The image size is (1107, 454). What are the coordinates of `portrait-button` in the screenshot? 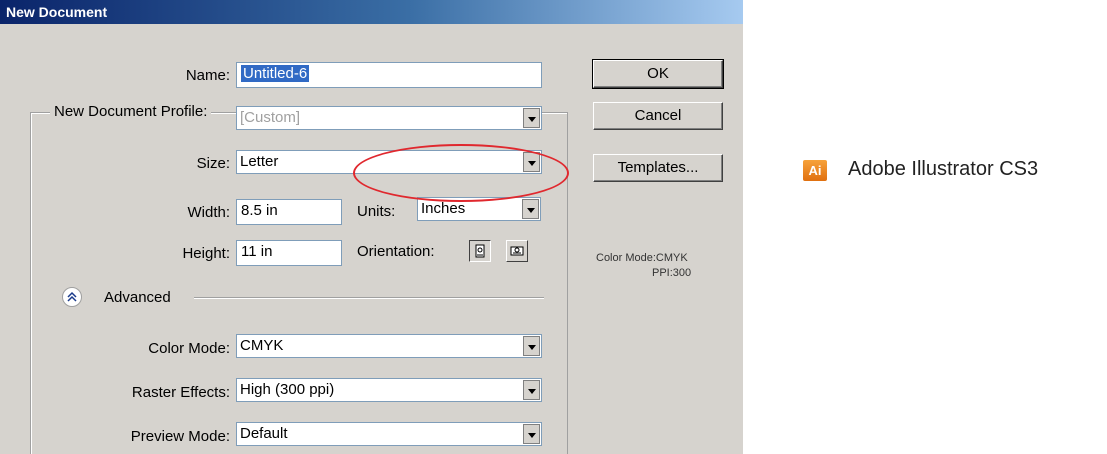 It's located at (480, 251).